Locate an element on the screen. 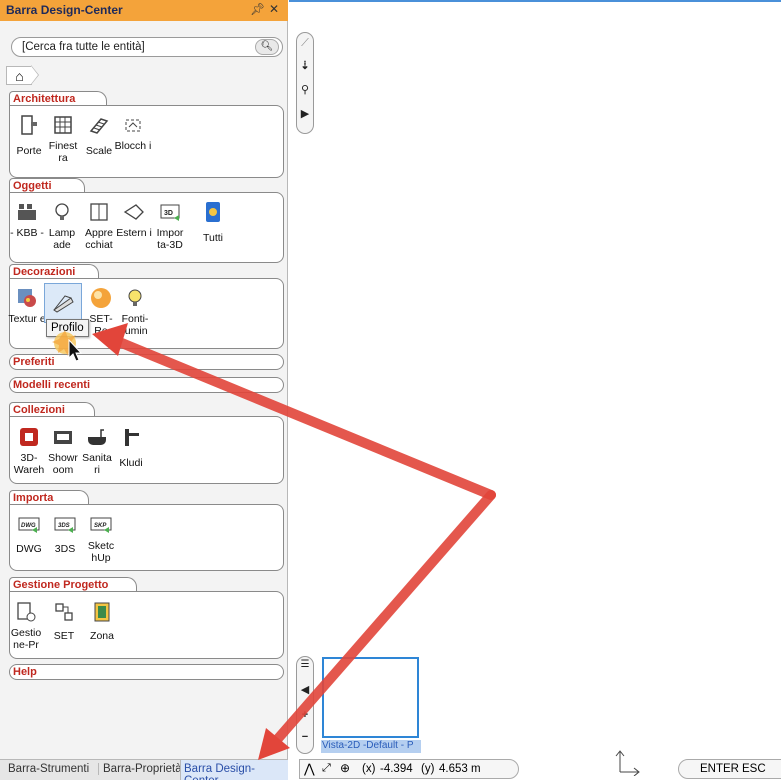 The width and height of the screenshot is (781, 780). window-icon is located at coordinates (63, 125).